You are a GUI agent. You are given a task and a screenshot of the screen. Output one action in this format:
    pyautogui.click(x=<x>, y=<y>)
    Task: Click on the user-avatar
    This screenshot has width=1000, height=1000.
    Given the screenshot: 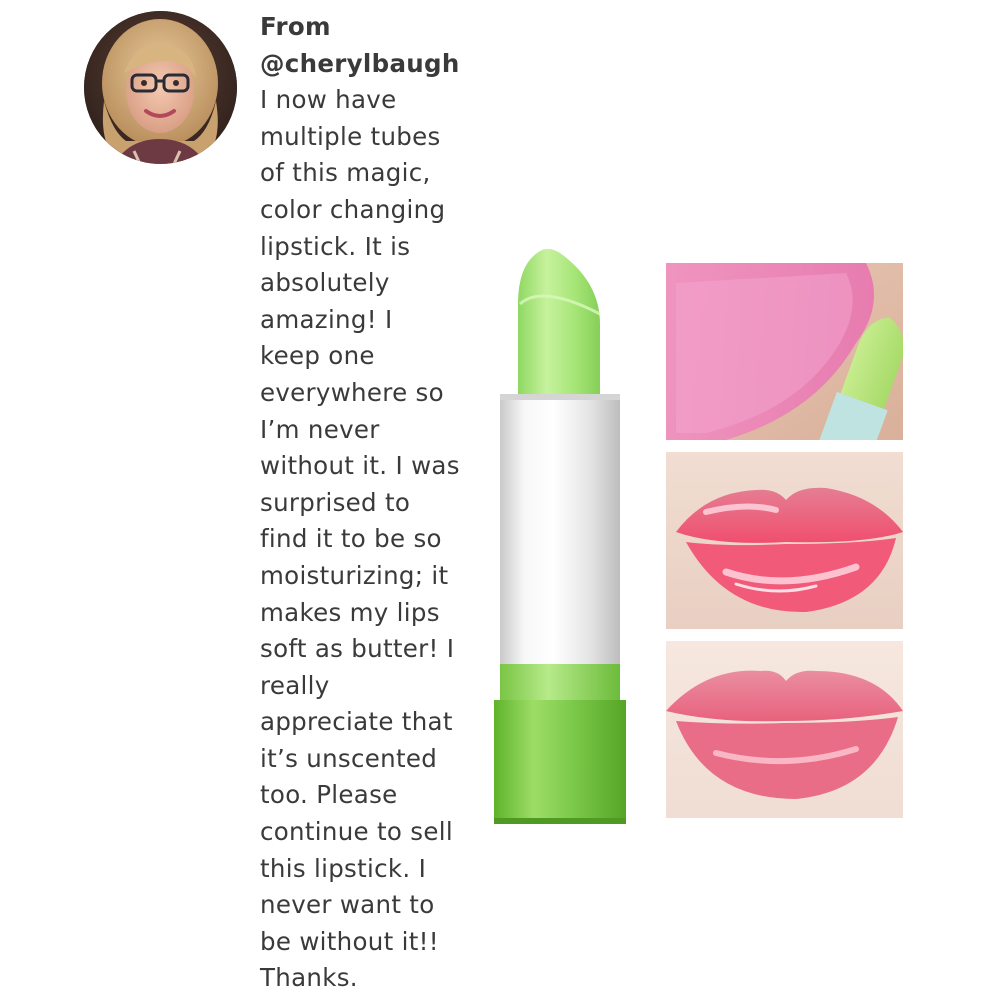 What is the action you would take?
    pyautogui.click(x=160, y=87)
    